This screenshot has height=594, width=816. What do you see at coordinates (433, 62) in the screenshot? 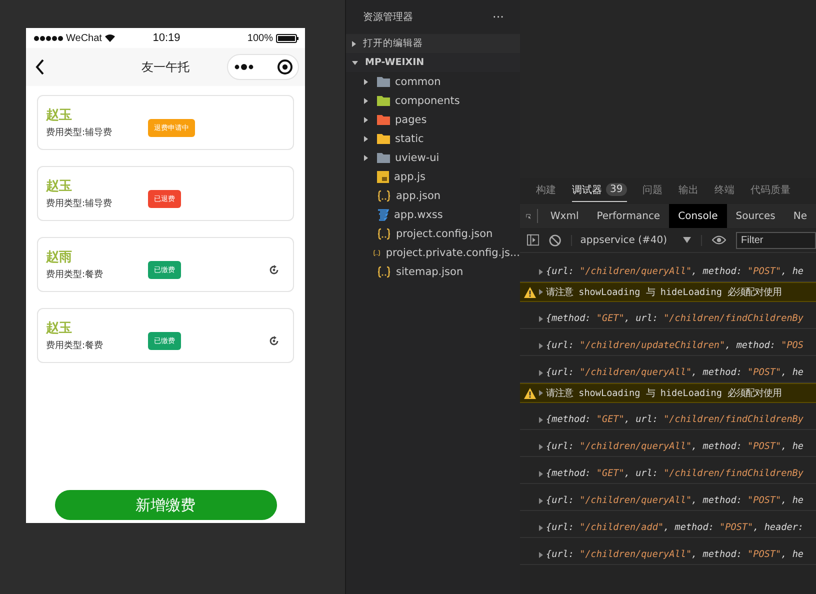
I see `explorer-section: MP-WEIXIN` at bounding box center [433, 62].